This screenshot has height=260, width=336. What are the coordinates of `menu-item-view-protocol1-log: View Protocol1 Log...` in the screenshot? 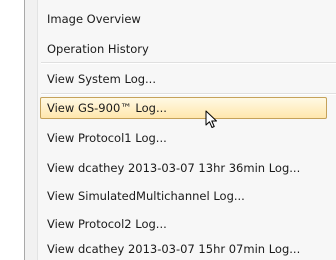 It's located at (183, 138).